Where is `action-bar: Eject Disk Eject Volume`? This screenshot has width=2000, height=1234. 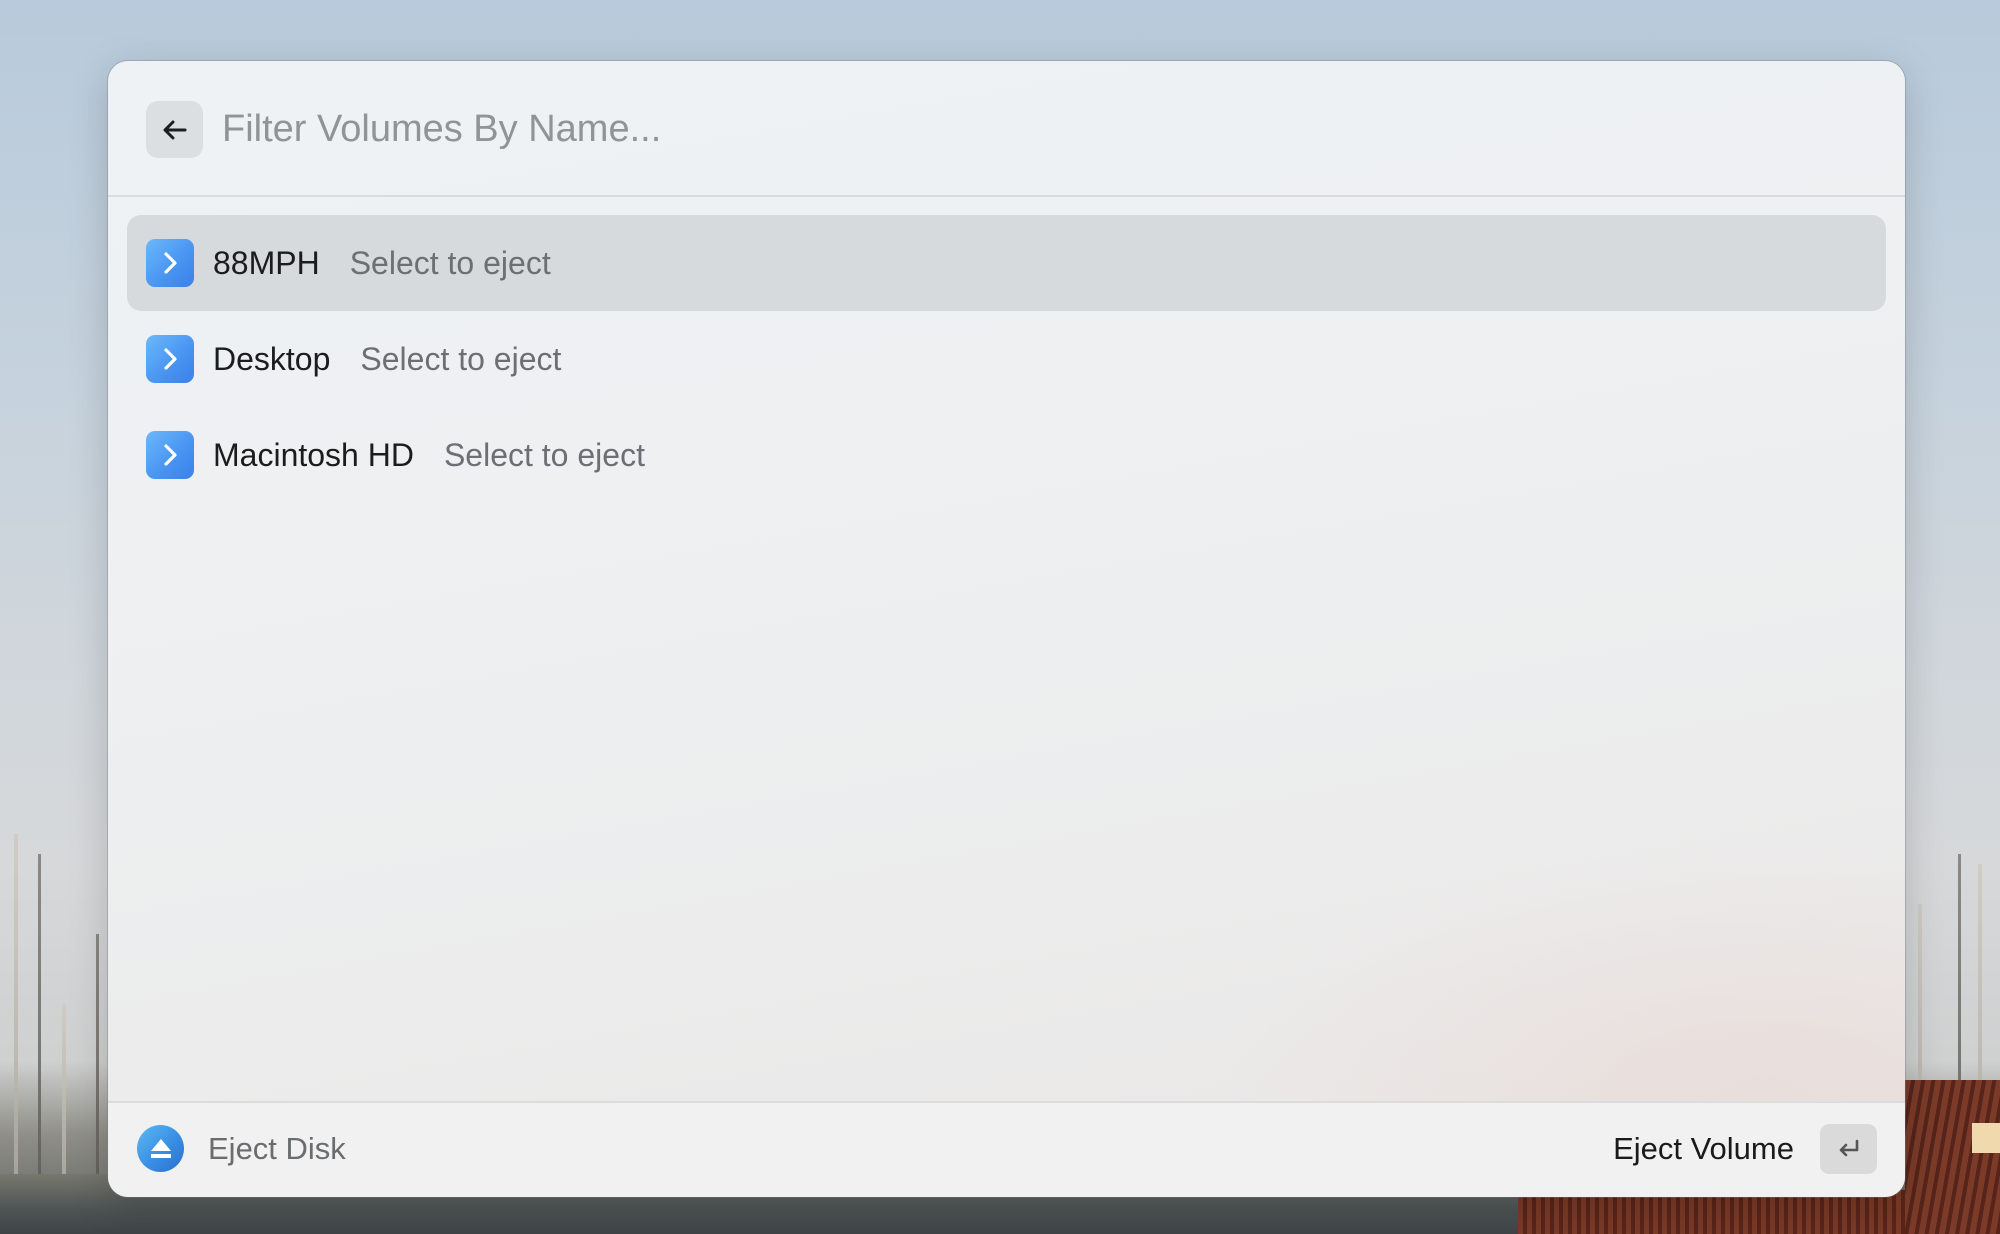
action-bar: Eject Disk Eject Volume is located at coordinates (1006, 1149).